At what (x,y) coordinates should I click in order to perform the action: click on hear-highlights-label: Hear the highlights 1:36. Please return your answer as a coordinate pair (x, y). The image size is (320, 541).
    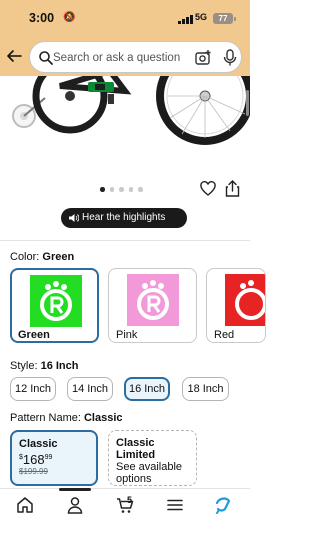
    Looking at the image, I should click on (123, 227).